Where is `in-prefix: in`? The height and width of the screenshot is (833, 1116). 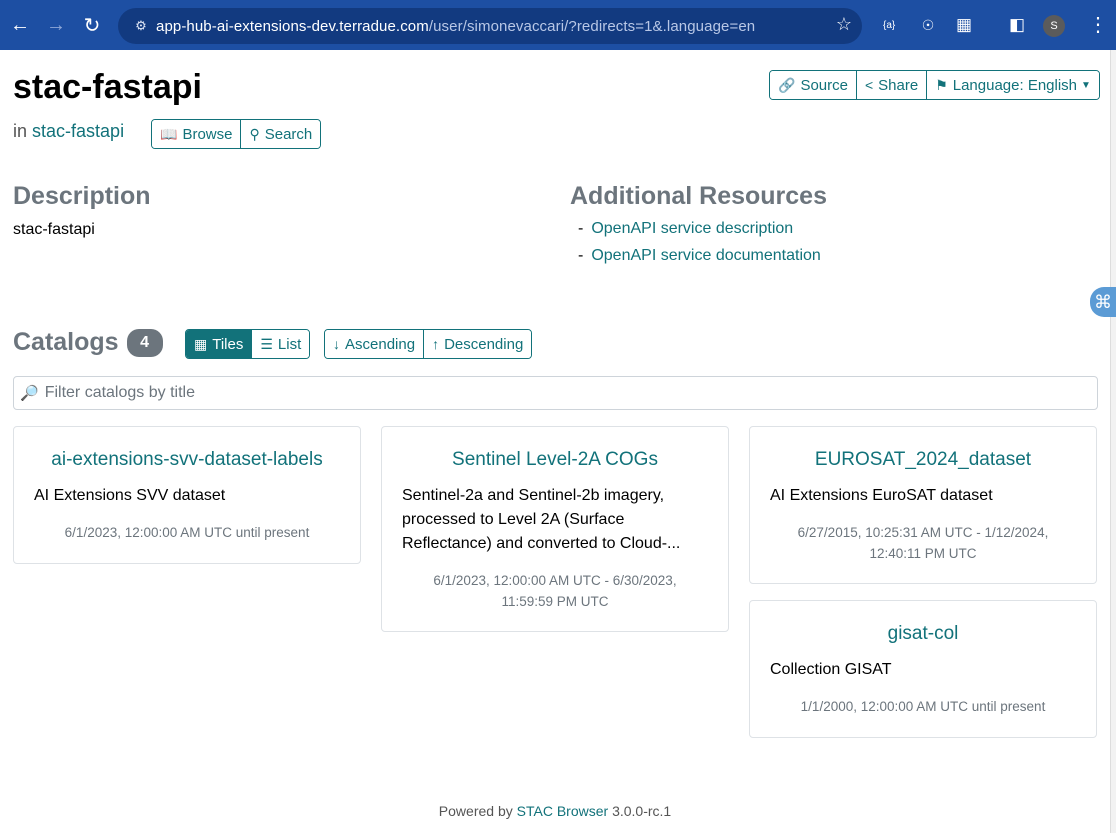
in-prefix: in is located at coordinates (20, 131).